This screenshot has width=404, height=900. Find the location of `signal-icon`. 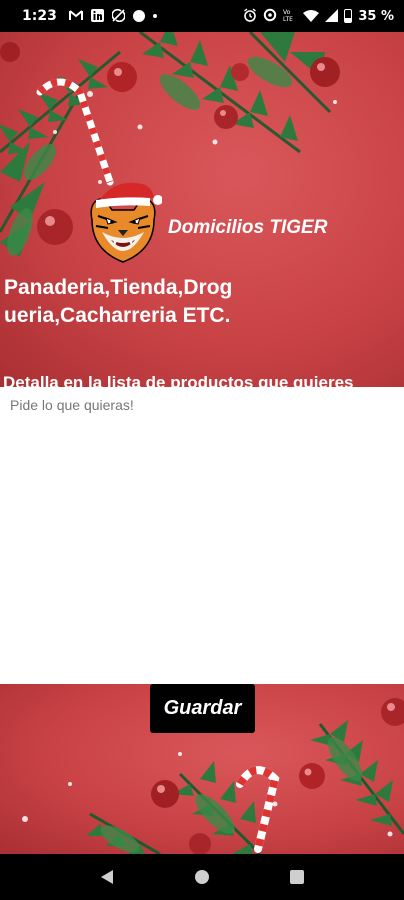

signal-icon is located at coordinates (332, 16).